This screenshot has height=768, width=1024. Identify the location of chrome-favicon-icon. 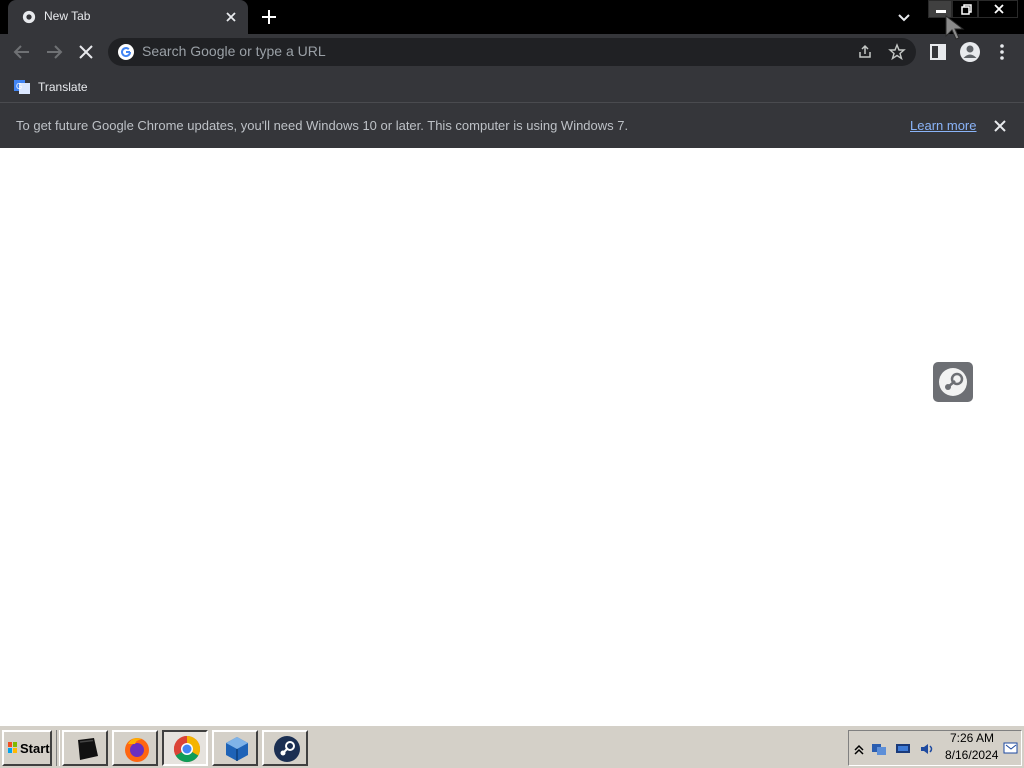
(29, 17).